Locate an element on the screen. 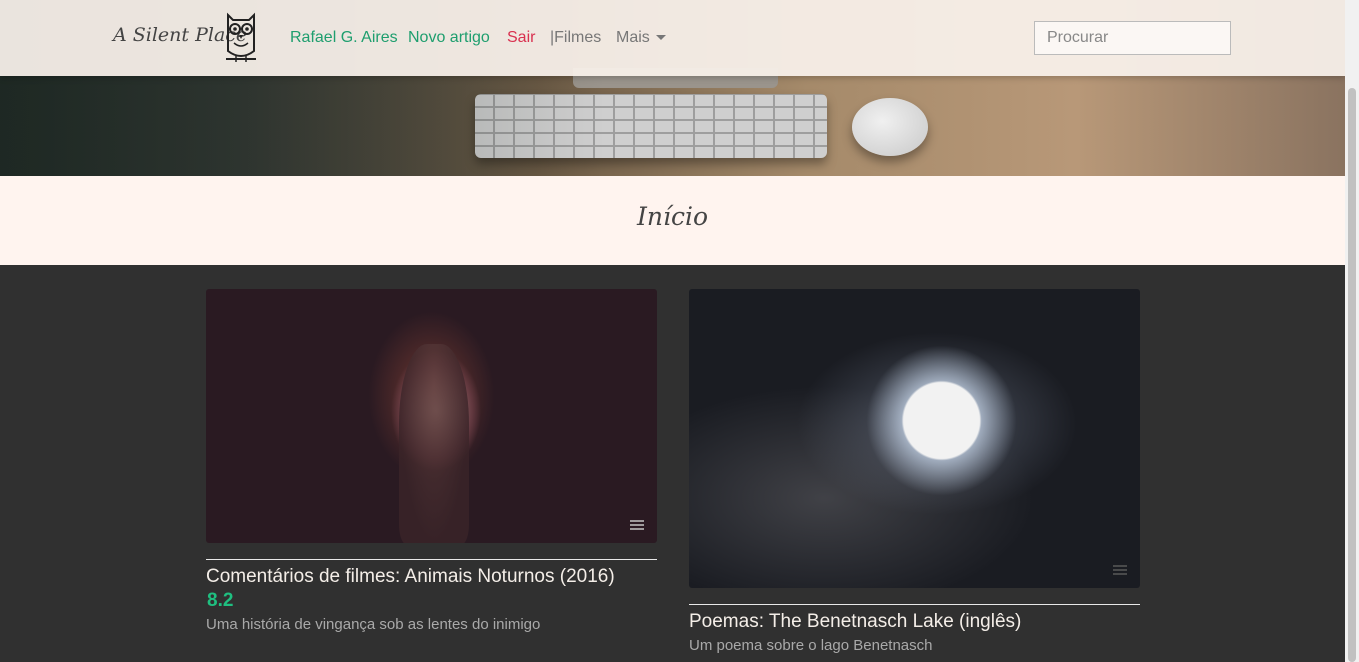 The height and width of the screenshot is (662, 1359). card-image-full-moon is located at coordinates (914, 438).